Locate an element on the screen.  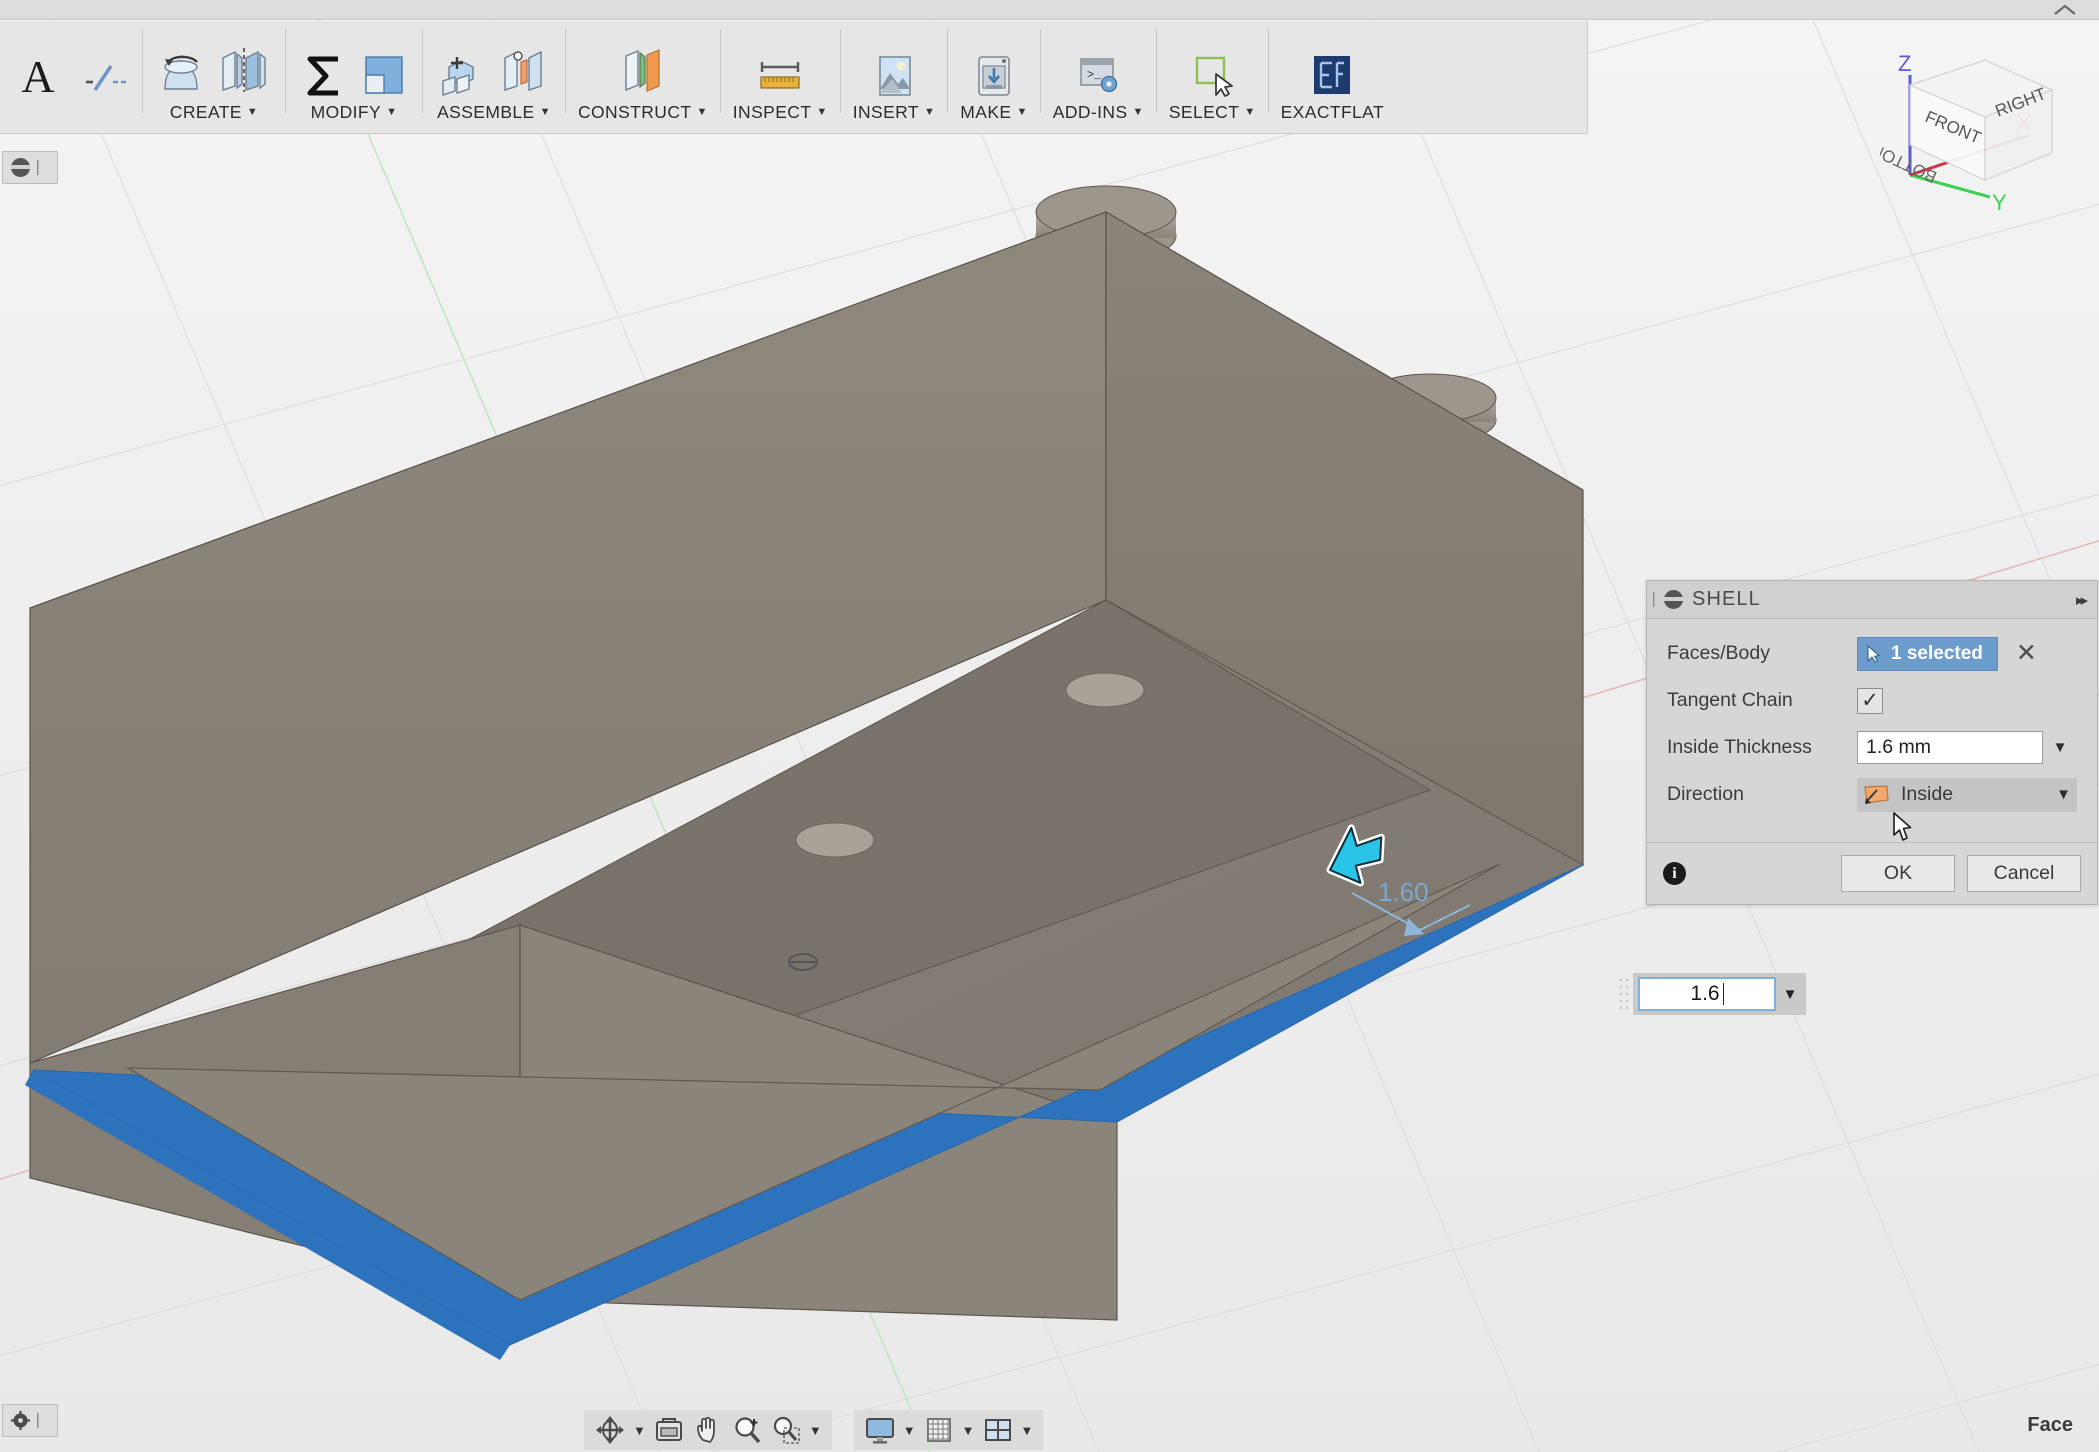
look-at-icon is located at coordinates (669, 1430).